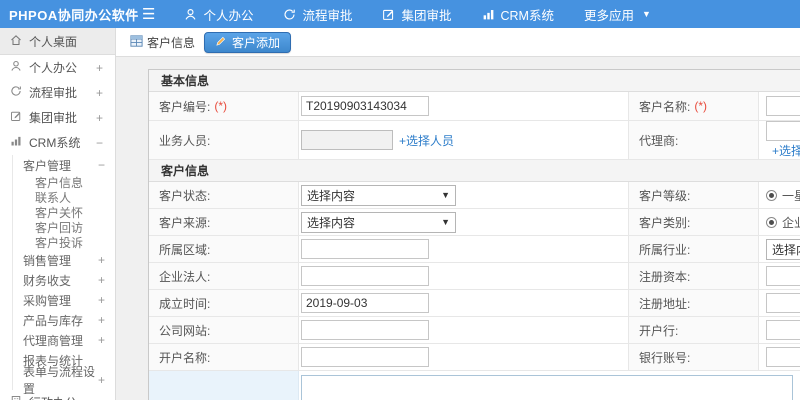  I want to click on bank-input, so click(783, 330).